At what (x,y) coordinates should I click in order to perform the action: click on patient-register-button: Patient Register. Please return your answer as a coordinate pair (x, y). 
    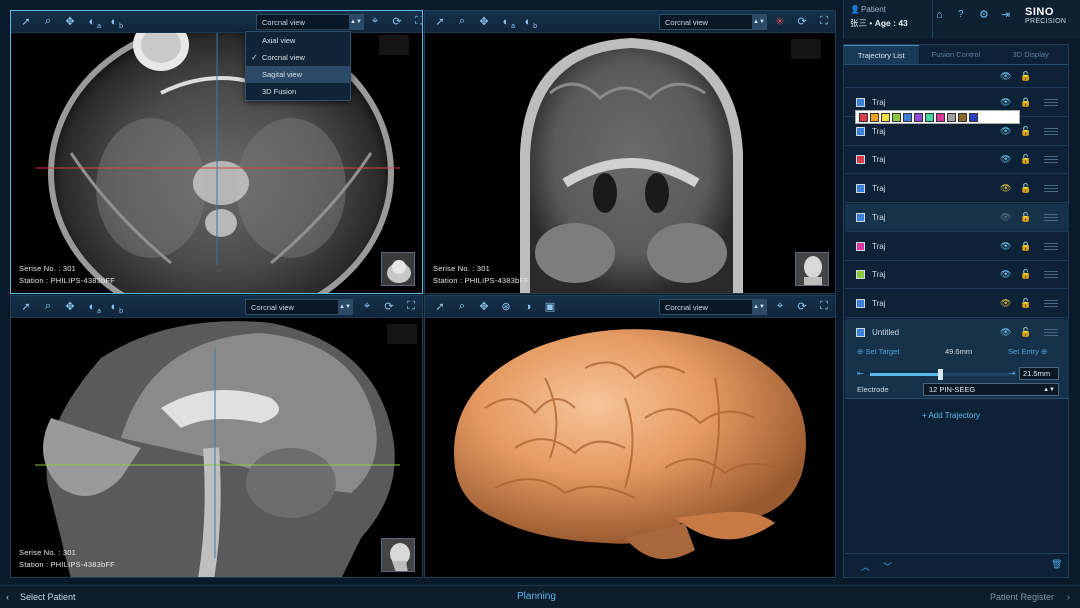
    Looking at the image, I should click on (1022, 597).